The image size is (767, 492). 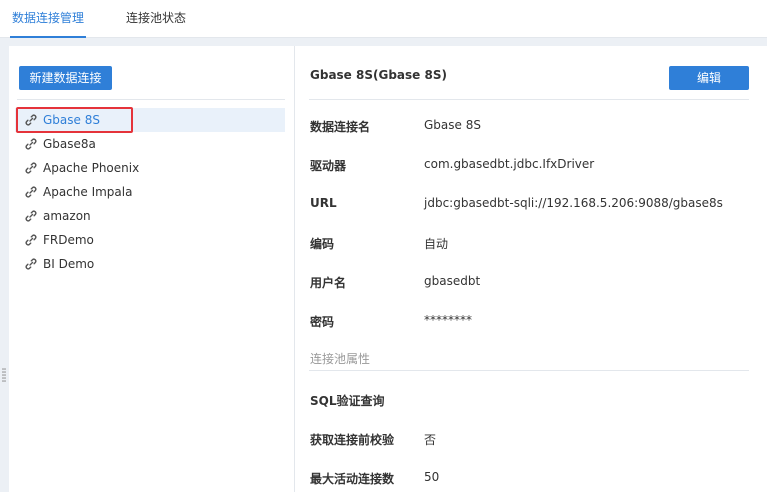 What do you see at coordinates (448, 320) in the screenshot?
I see `value-password: ********` at bounding box center [448, 320].